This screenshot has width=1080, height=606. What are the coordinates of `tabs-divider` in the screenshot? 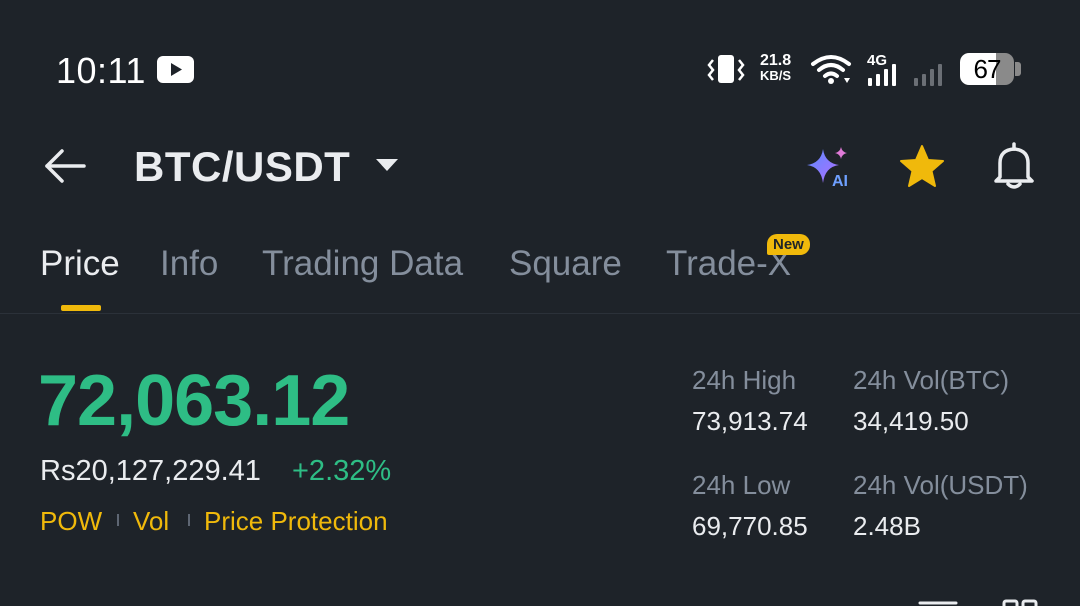 It's located at (540, 313).